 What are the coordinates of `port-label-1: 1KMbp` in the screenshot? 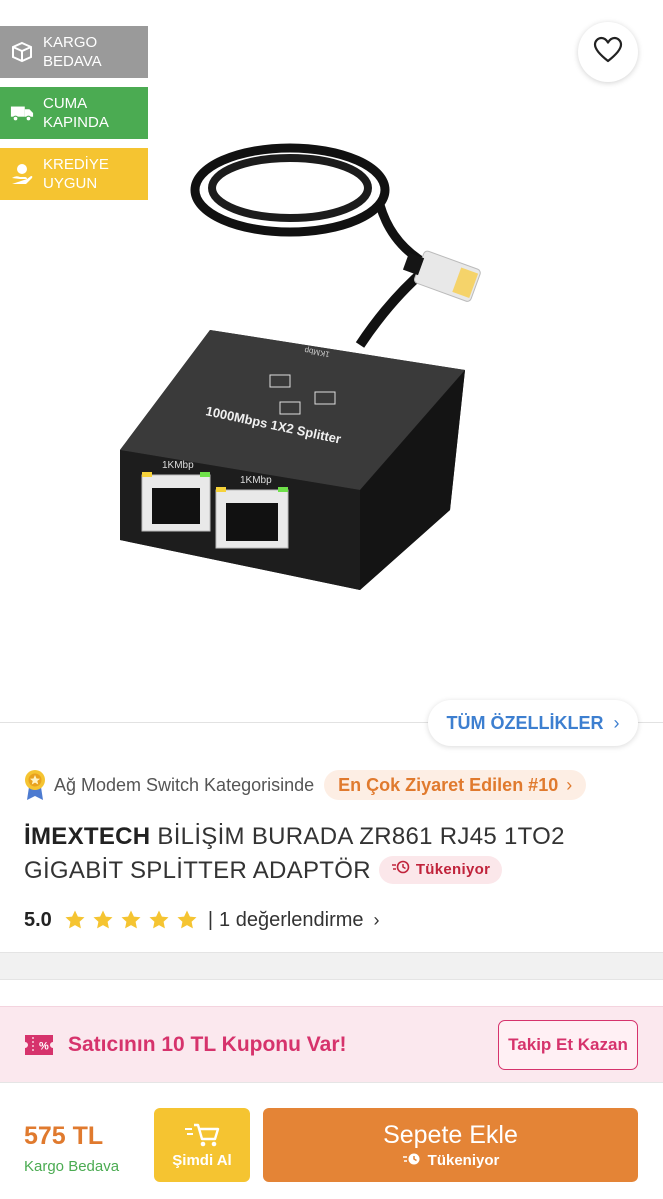 It's located at (178, 465).